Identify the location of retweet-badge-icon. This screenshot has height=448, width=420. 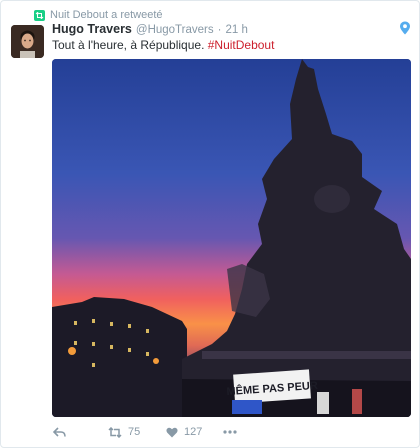
(39, 15).